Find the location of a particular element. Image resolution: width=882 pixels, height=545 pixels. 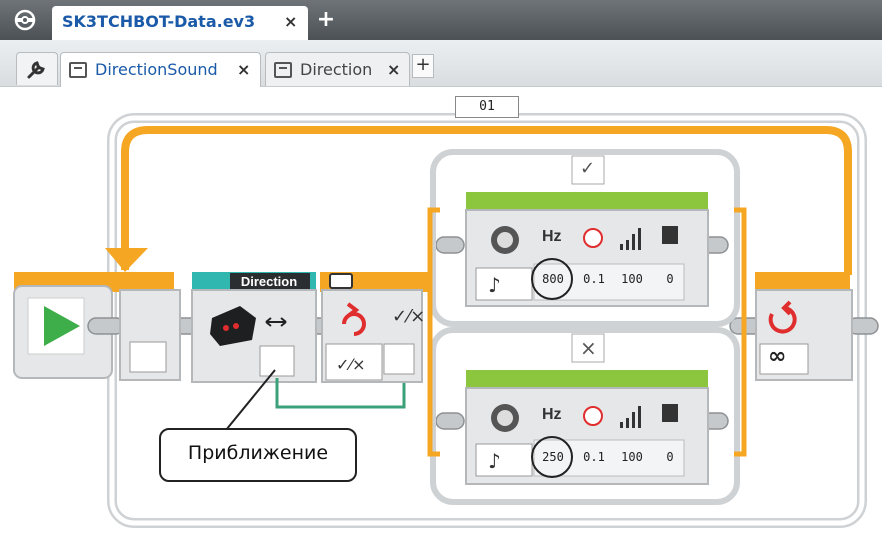

callout-label: Приближение is located at coordinates (258, 453).